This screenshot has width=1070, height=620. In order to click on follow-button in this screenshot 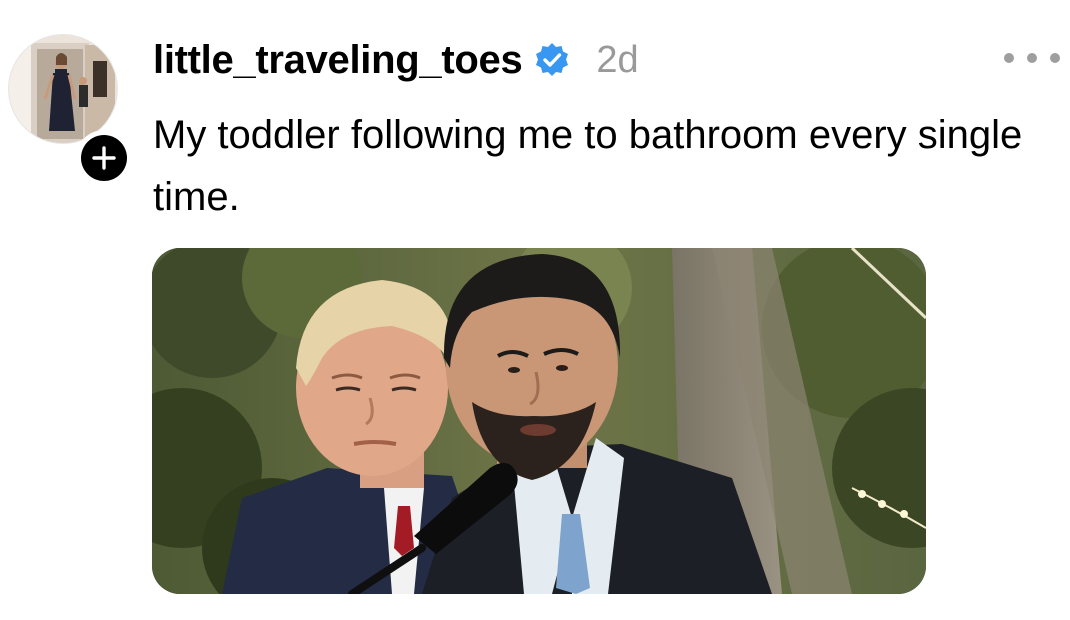, I will do `click(104, 158)`.